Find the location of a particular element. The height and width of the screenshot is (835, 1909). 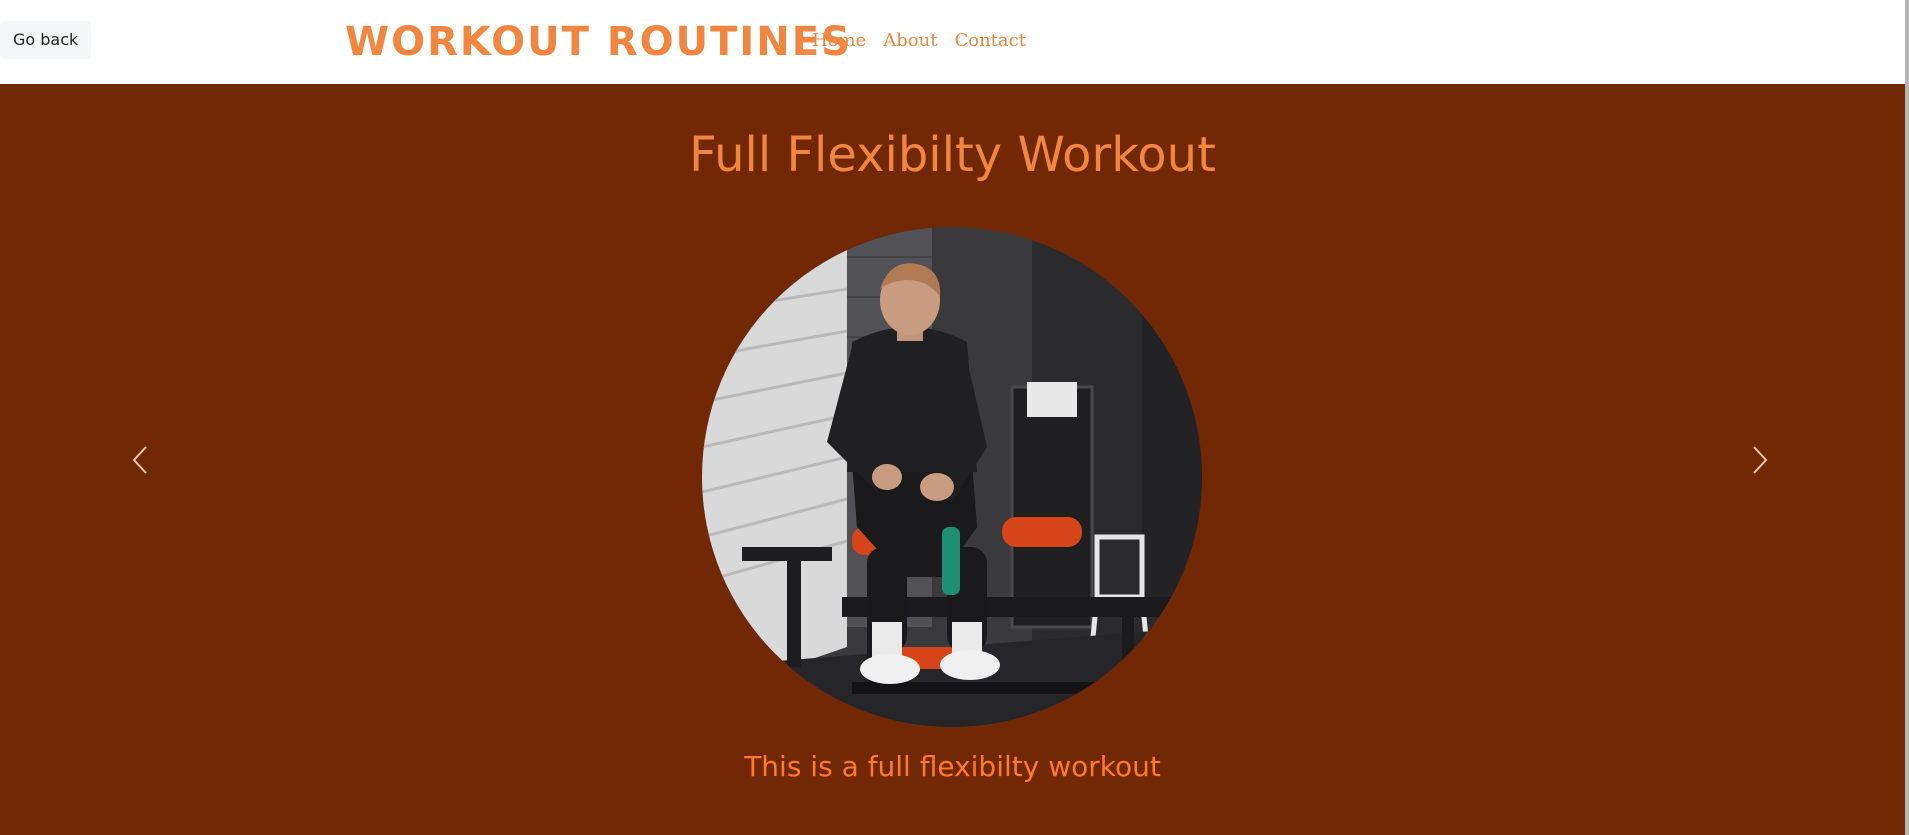

chevron-left-icon is located at coordinates (139, 460).